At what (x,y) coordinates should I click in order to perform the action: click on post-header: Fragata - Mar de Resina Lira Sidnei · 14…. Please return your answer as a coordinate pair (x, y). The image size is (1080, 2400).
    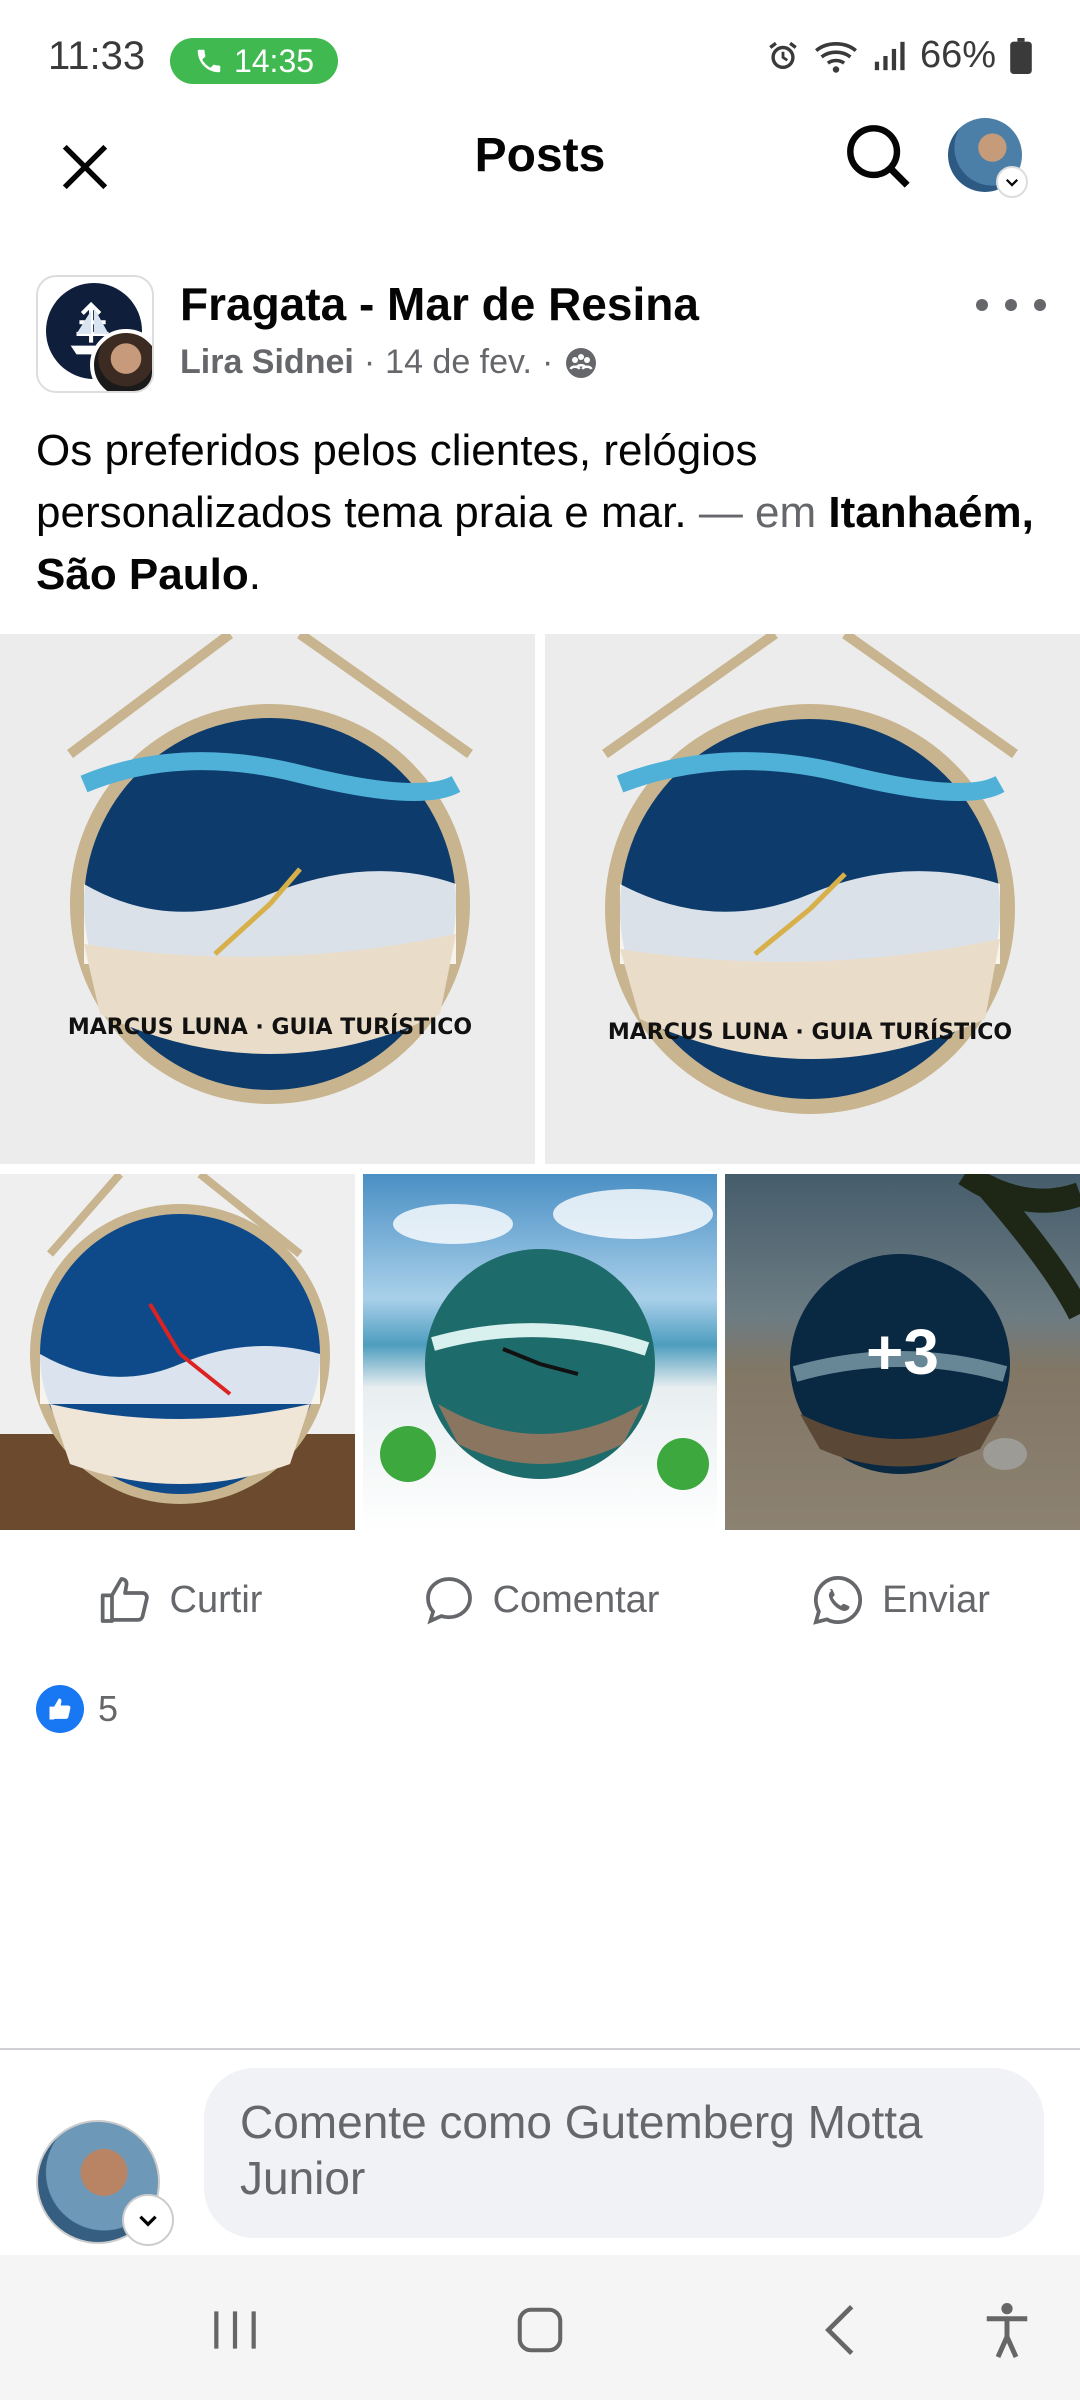
    Looking at the image, I should click on (541, 340).